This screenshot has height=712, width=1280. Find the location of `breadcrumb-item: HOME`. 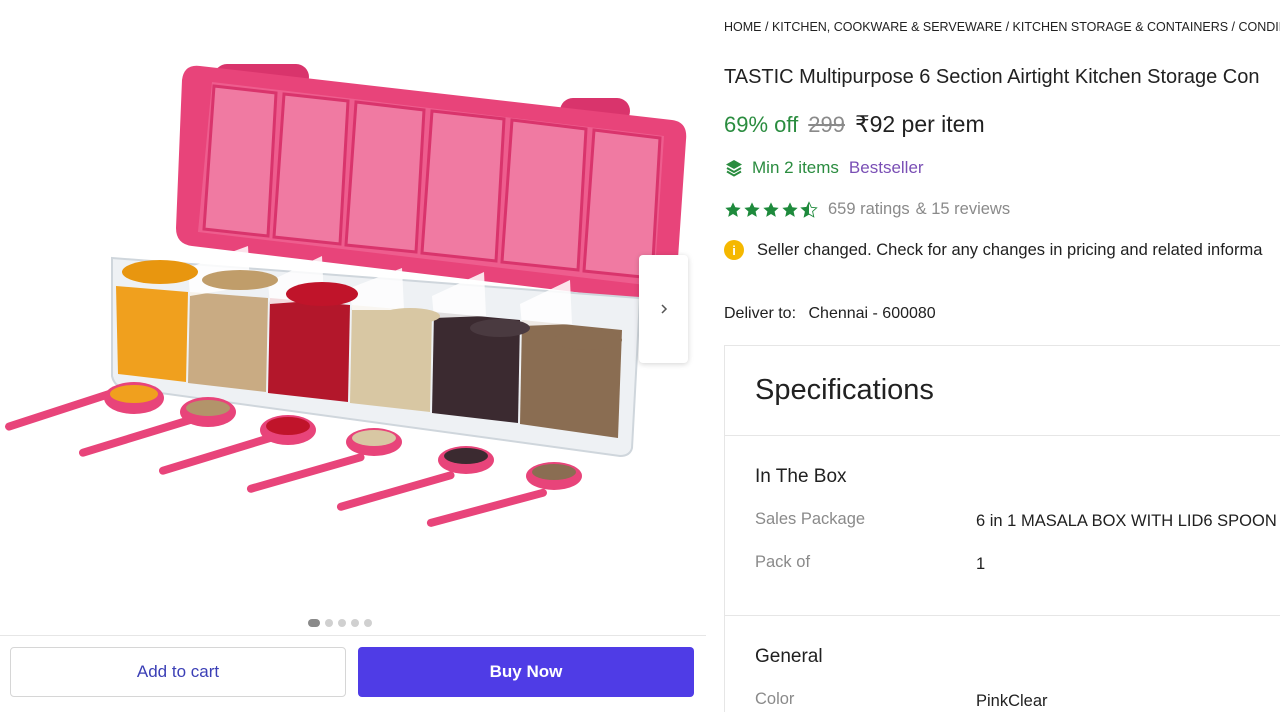

breadcrumb-item: HOME is located at coordinates (743, 27).